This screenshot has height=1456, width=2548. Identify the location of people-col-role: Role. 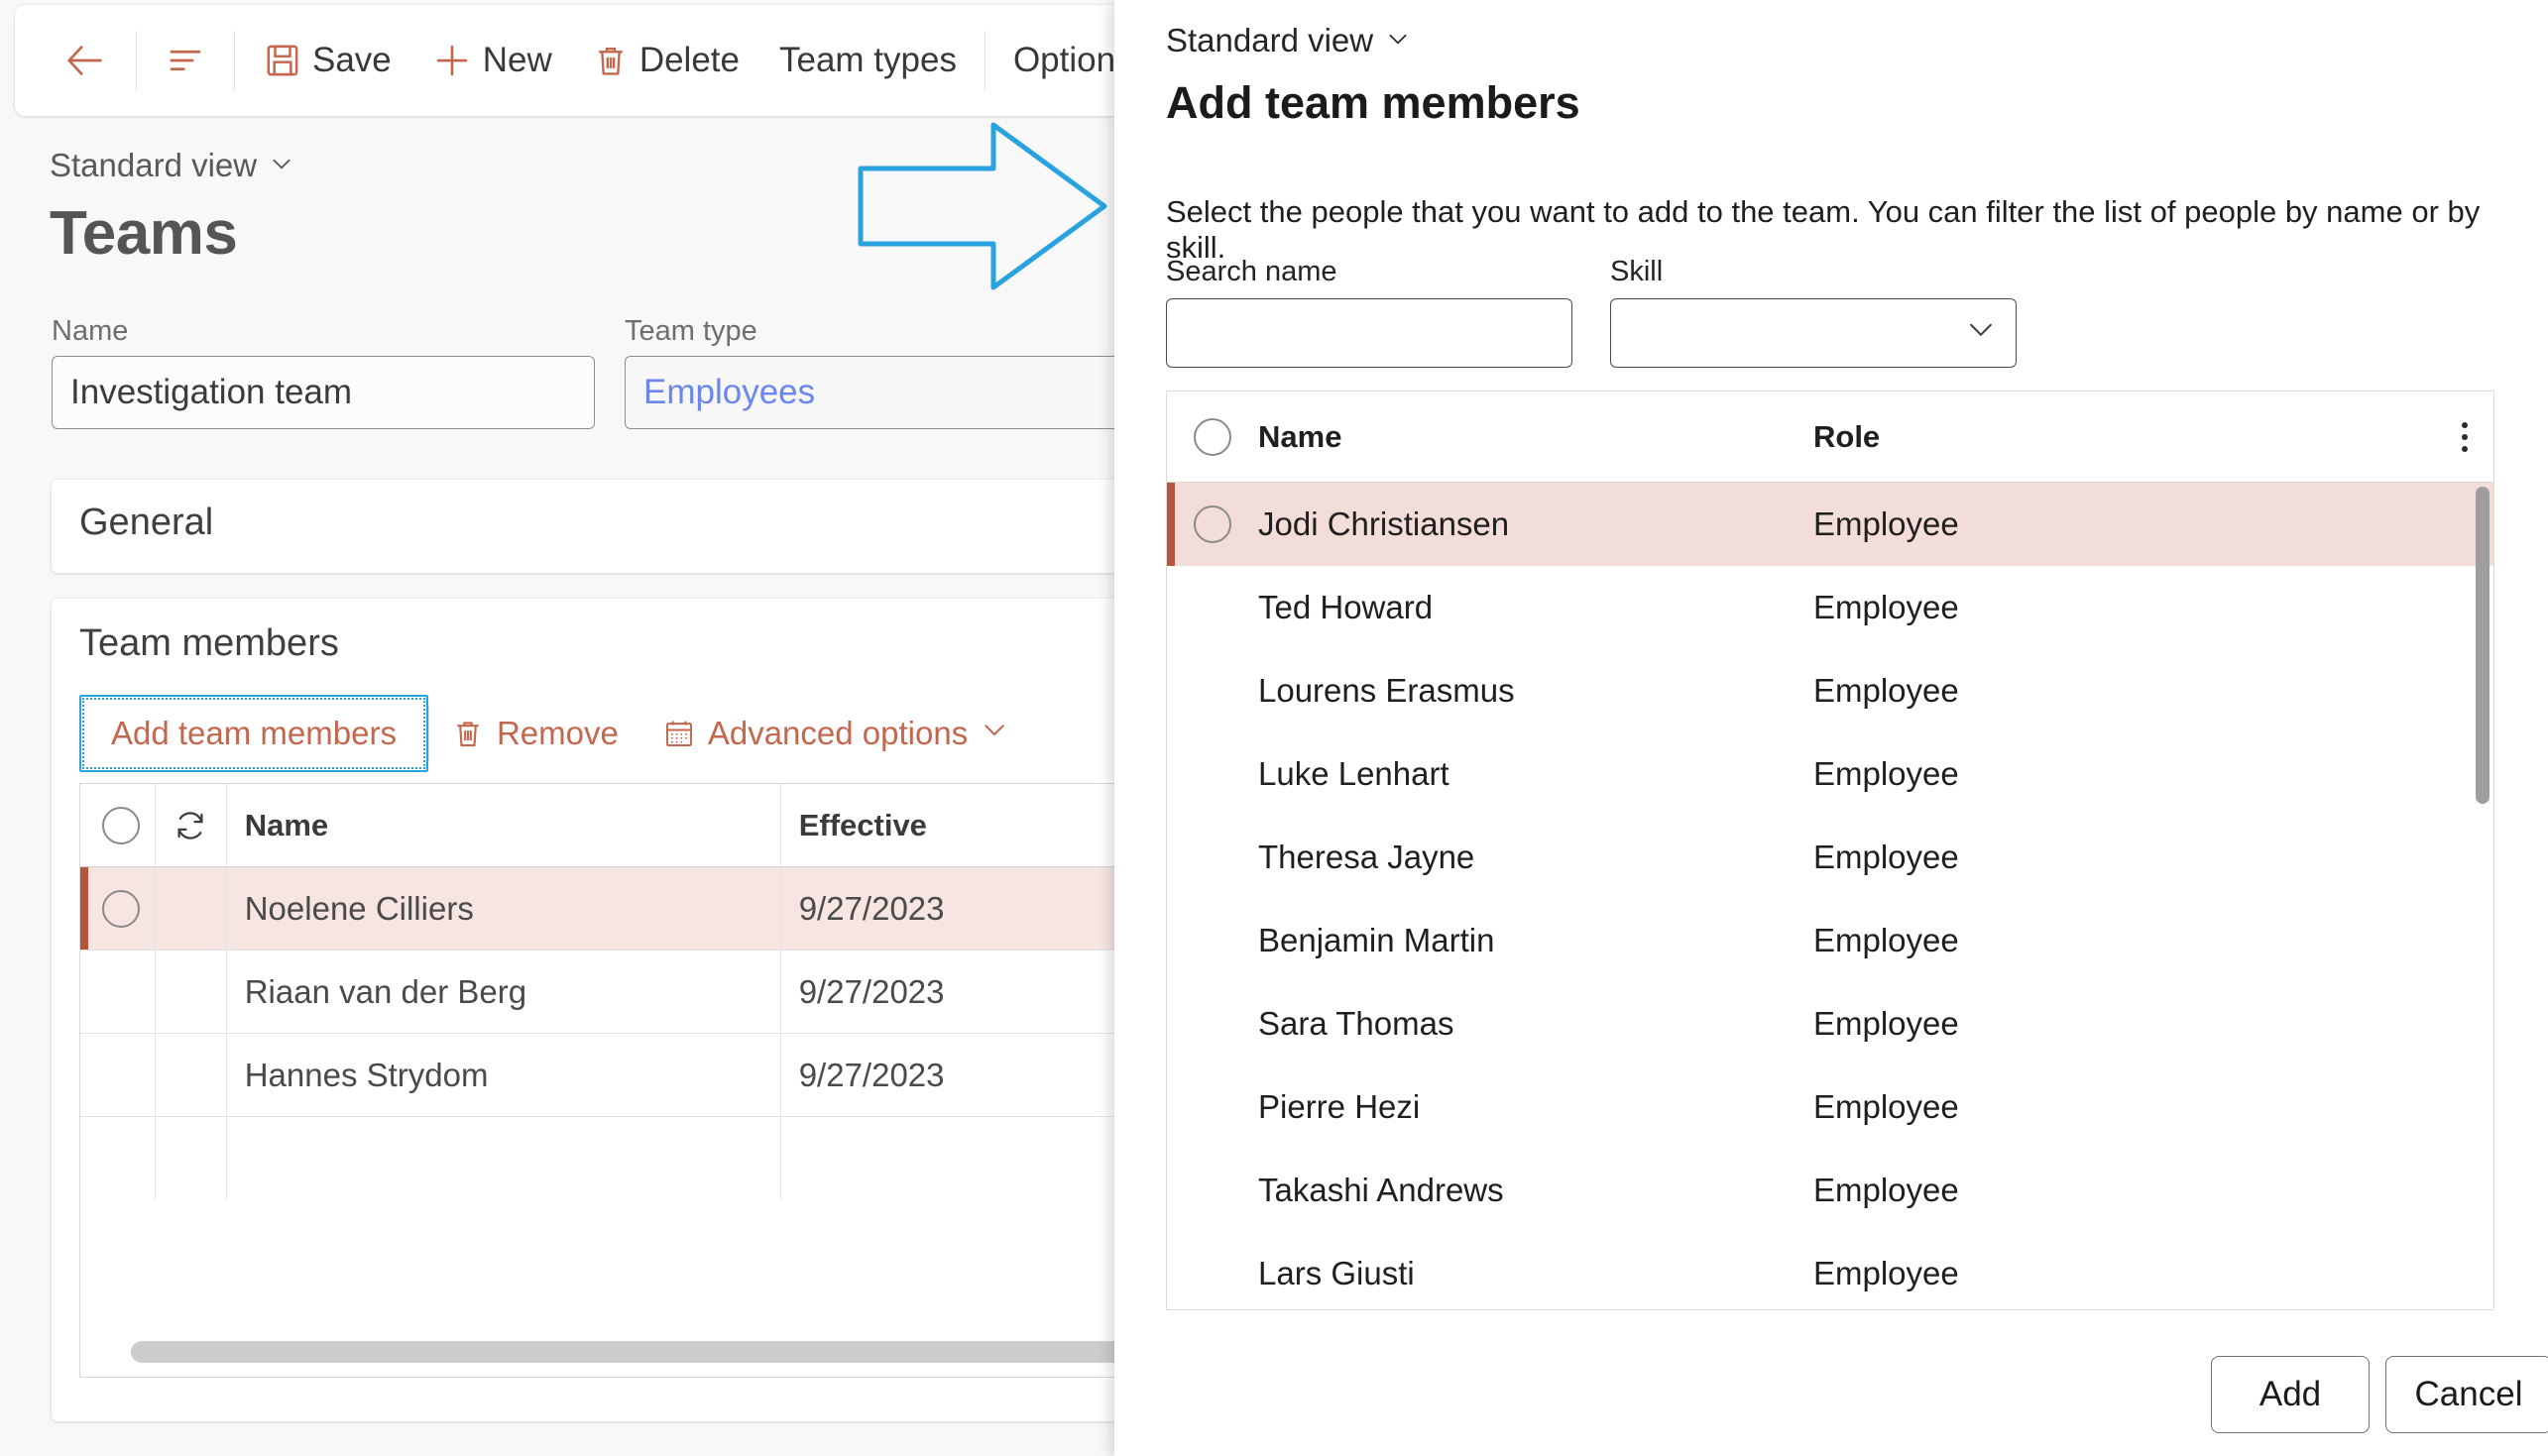
(2153, 437).